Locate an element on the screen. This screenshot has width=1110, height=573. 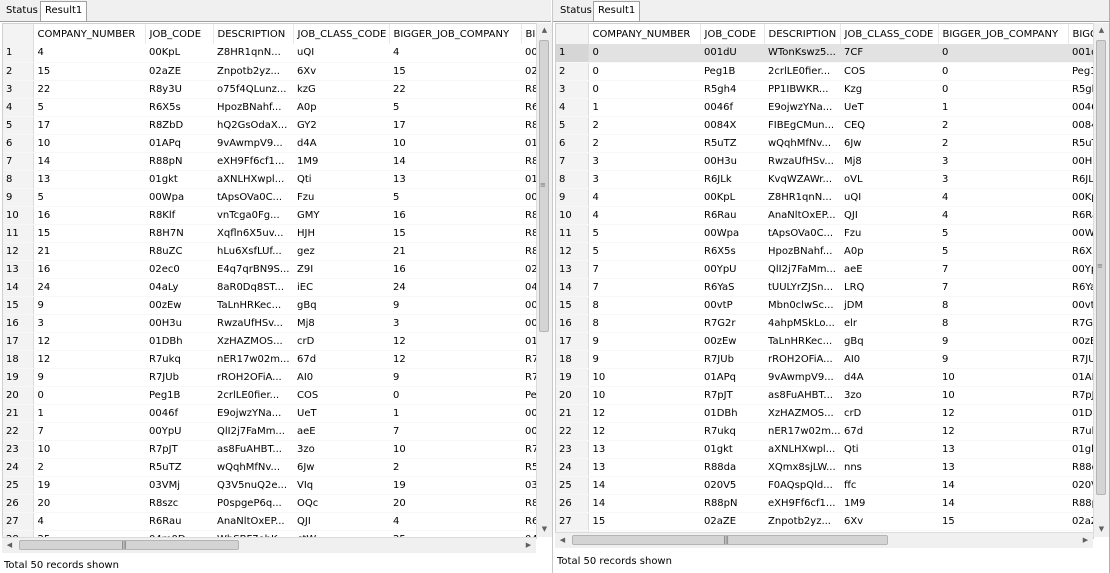
table-row: 21 1 0046f E9ojwzYNa... UeT 1 00 is located at coordinates (269, 413).